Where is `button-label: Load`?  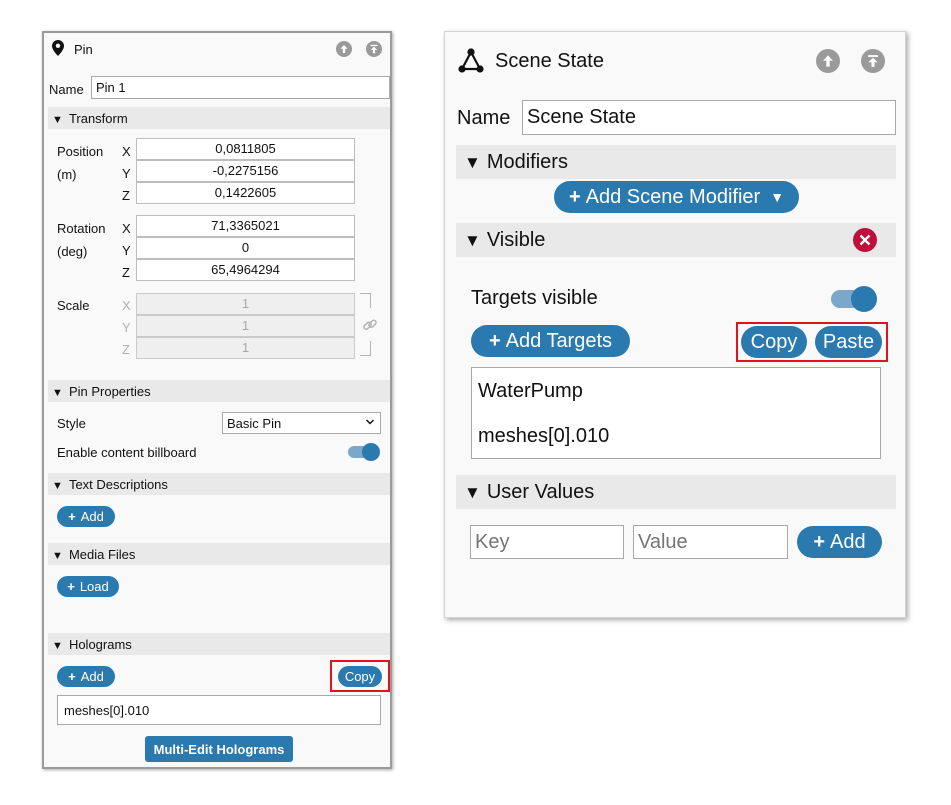 button-label: Load is located at coordinates (94, 586).